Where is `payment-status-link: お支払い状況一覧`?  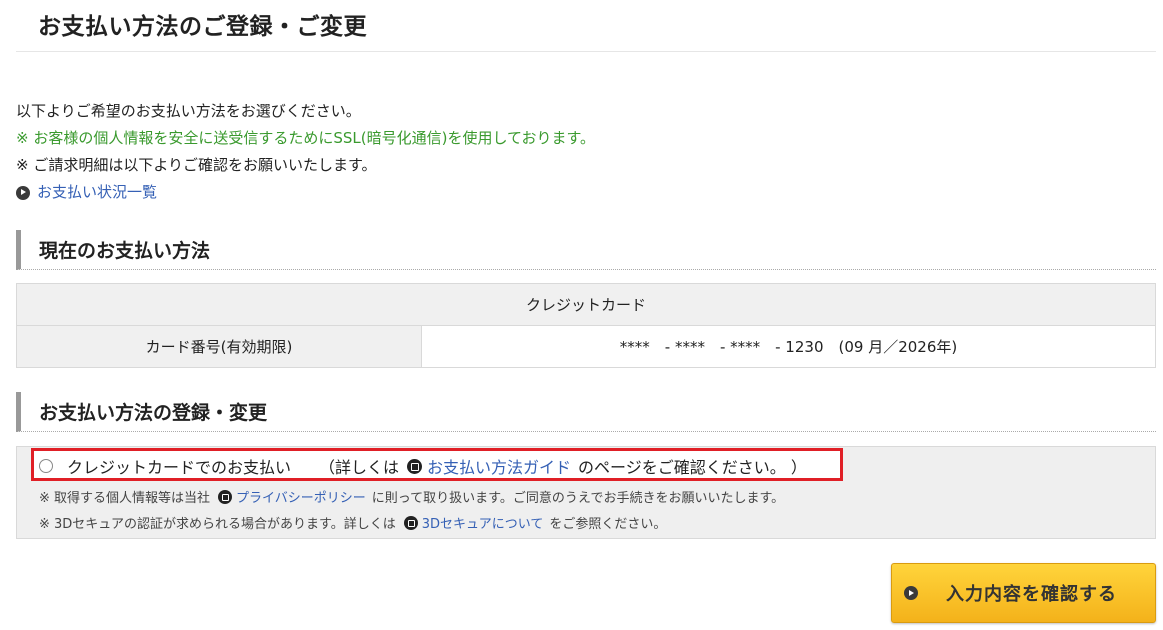 payment-status-link: お支払い状況一覧 is located at coordinates (97, 192).